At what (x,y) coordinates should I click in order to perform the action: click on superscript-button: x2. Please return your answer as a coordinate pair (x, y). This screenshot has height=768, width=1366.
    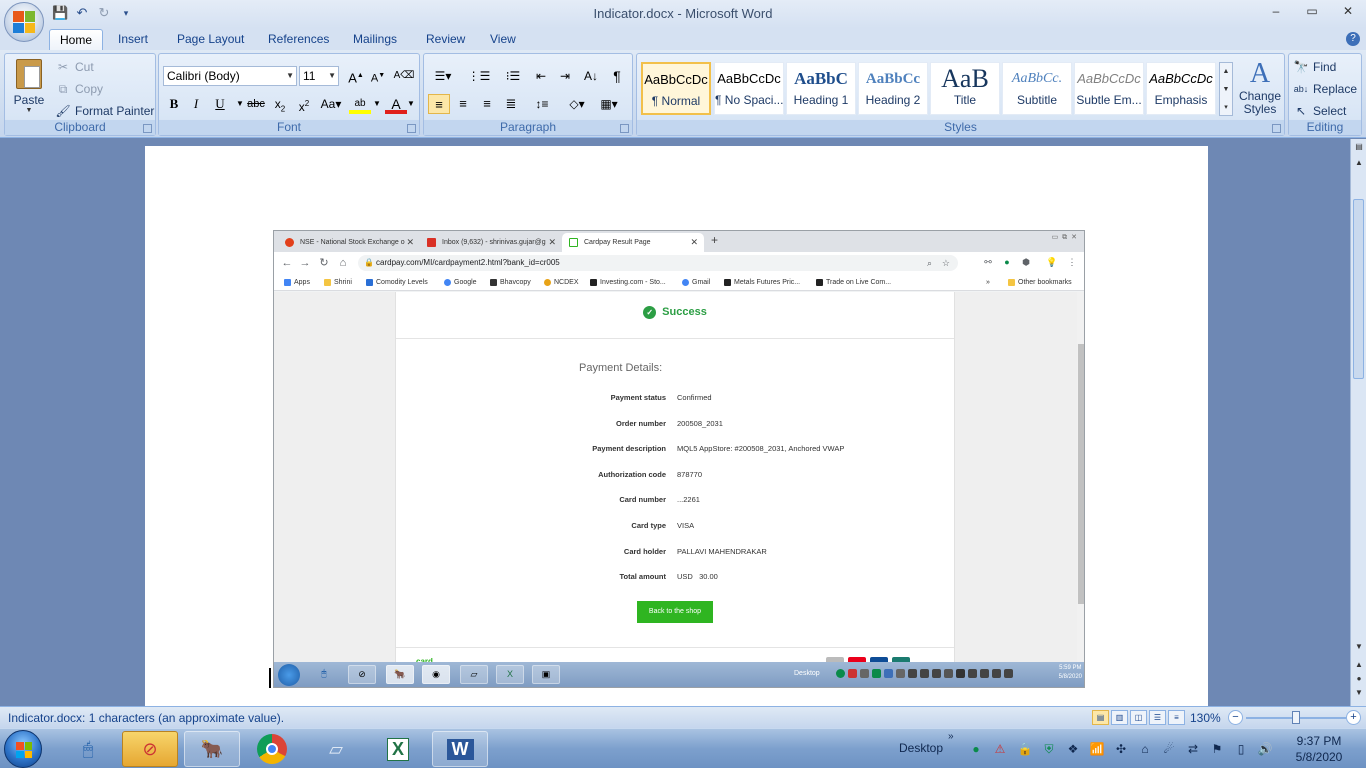
    Looking at the image, I should click on (304, 104).